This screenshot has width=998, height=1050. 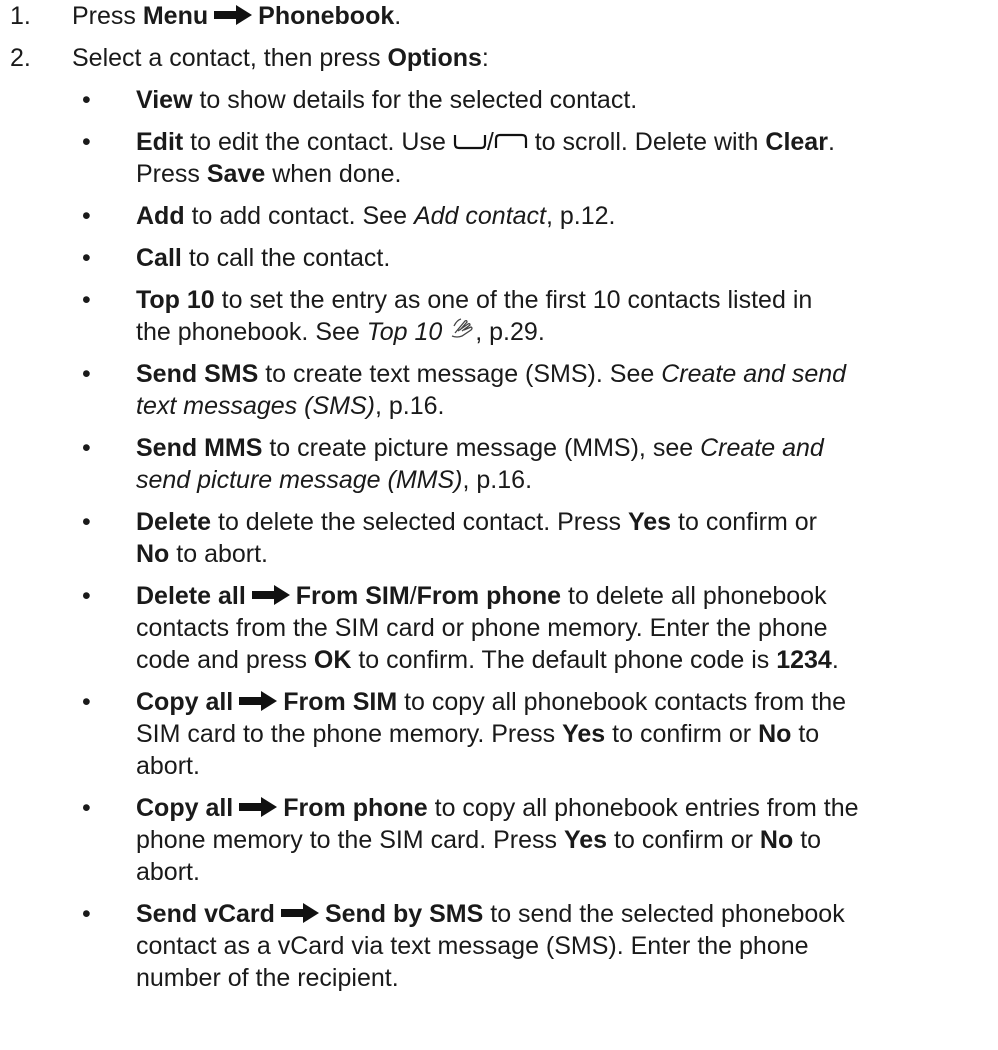 I want to click on hand-gesture-icon, so click(x=462, y=328).